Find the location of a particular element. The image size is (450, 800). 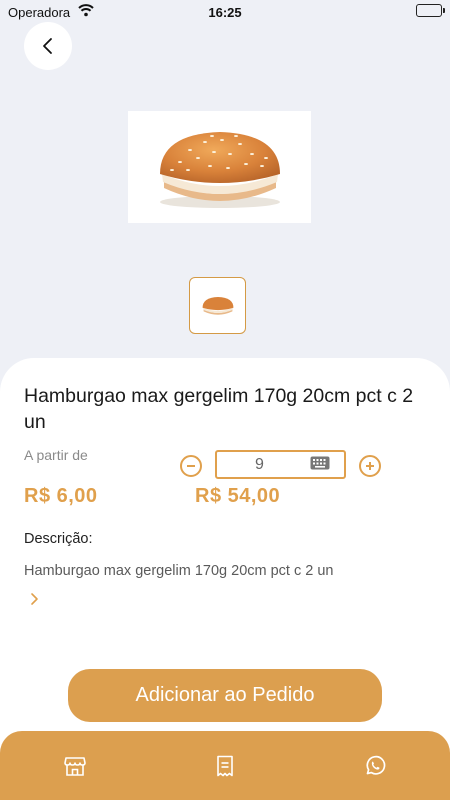

product-image is located at coordinates (219, 167).